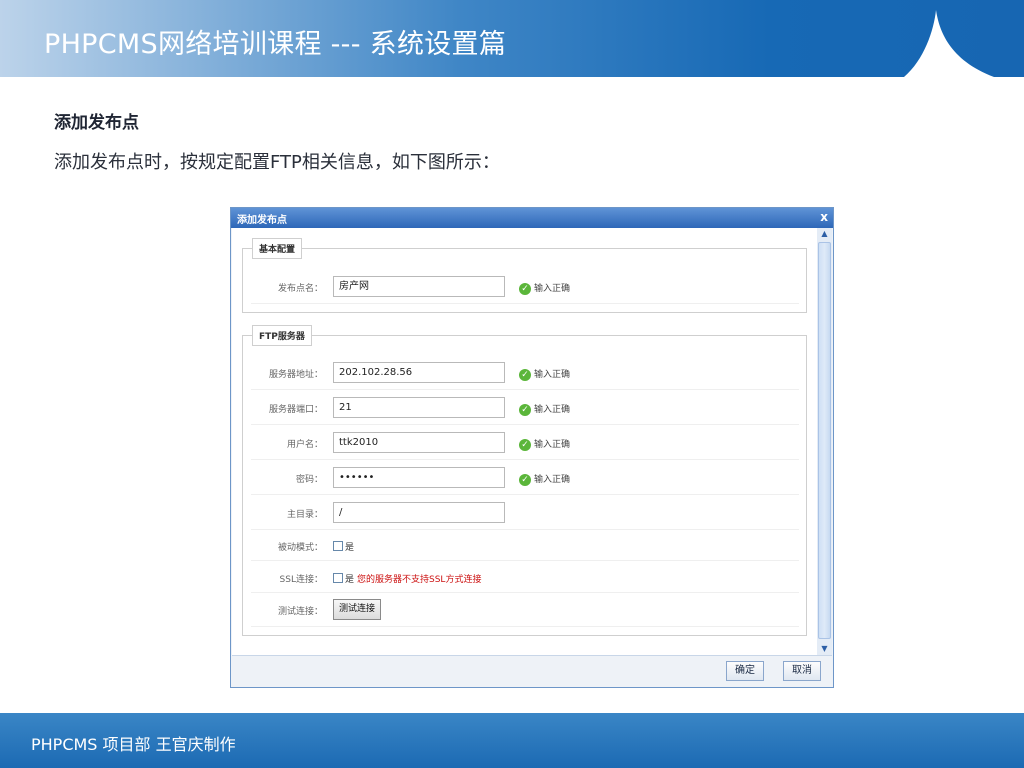 Image resolution: width=1024 pixels, height=768 pixels. What do you see at coordinates (745, 671) in the screenshot?
I see `confirm-button: 确定` at bounding box center [745, 671].